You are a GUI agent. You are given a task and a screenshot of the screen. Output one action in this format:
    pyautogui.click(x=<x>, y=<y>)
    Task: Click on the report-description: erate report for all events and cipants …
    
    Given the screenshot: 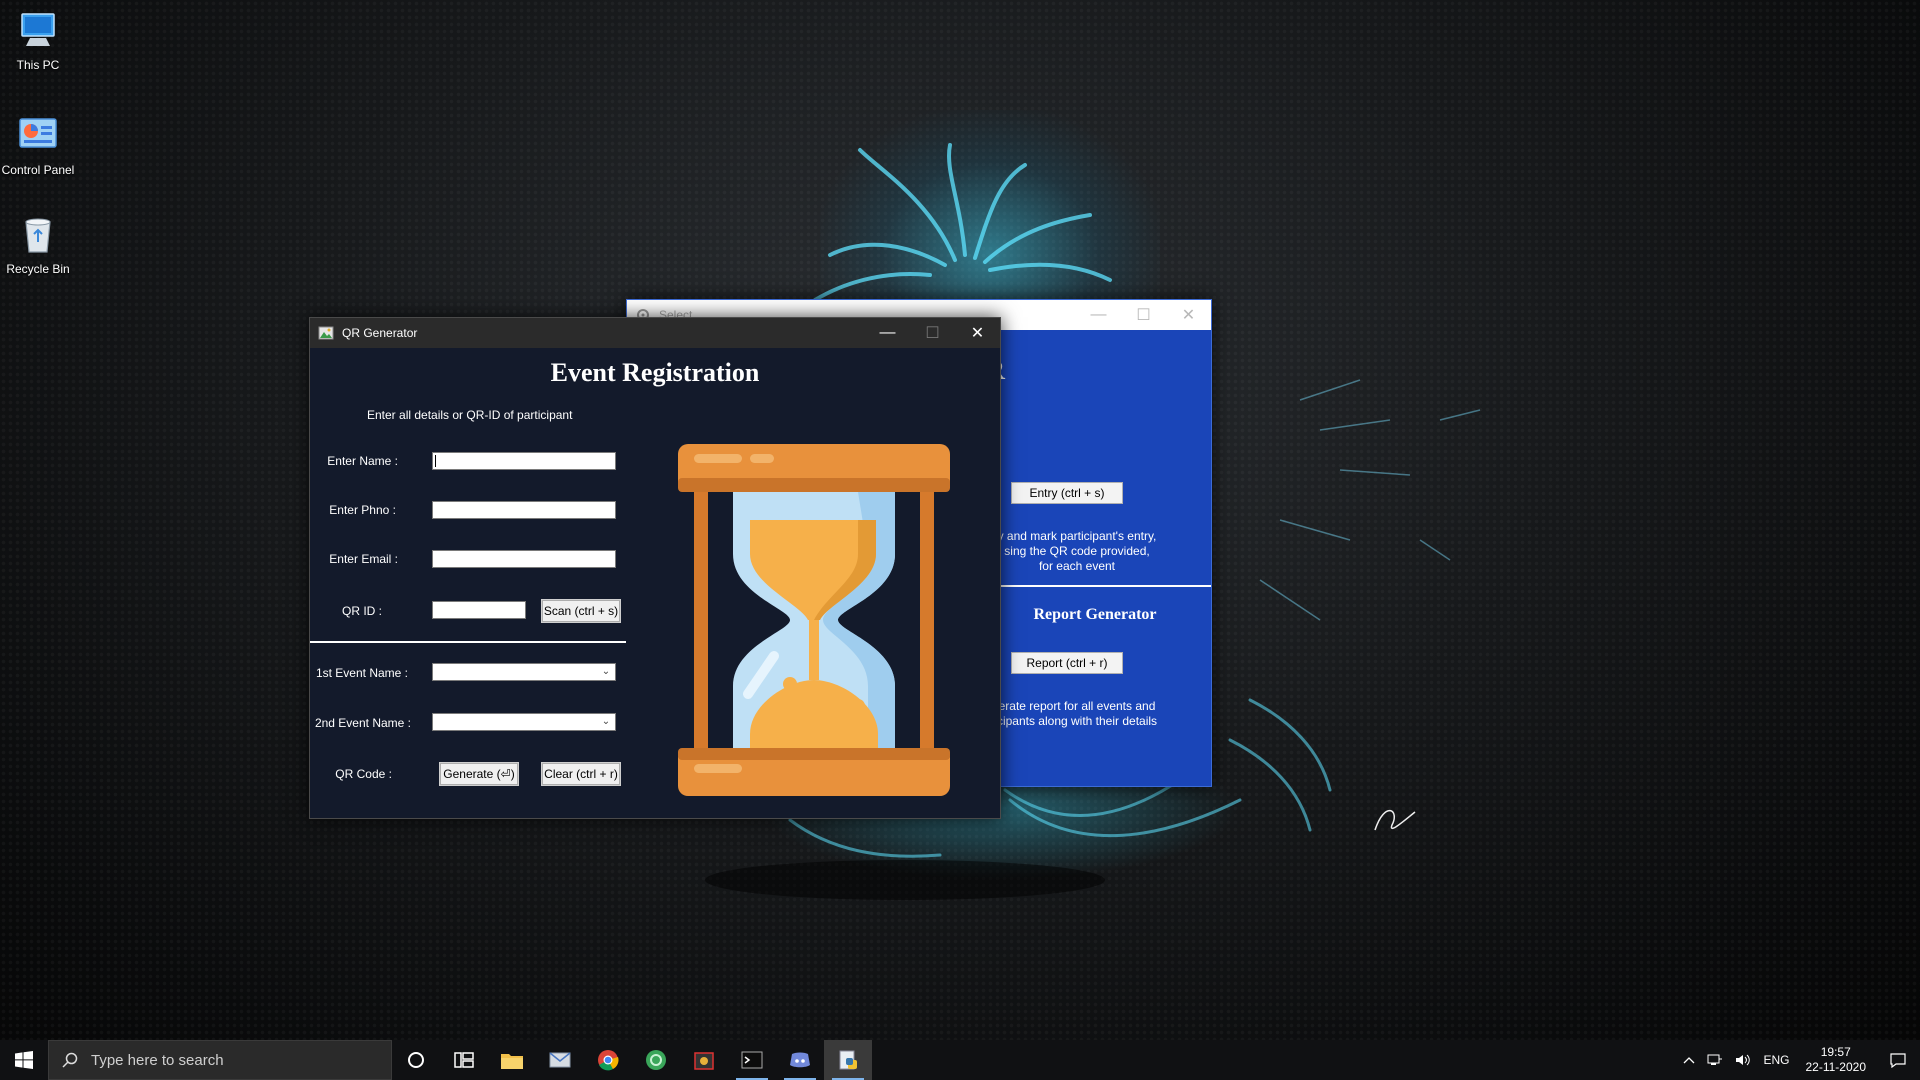 What is the action you would take?
    pyautogui.click(x=1077, y=714)
    